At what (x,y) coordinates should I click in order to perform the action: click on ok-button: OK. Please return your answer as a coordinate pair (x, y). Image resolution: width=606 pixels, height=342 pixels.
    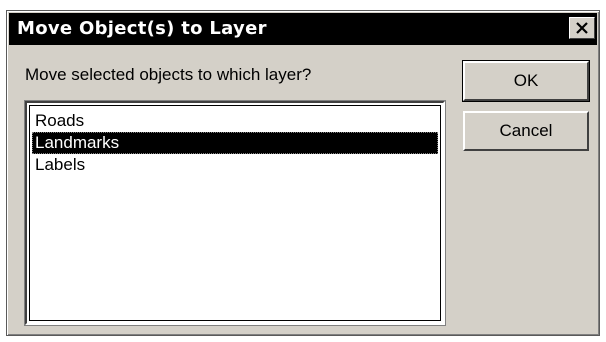
    Looking at the image, I should click on (526, 81).